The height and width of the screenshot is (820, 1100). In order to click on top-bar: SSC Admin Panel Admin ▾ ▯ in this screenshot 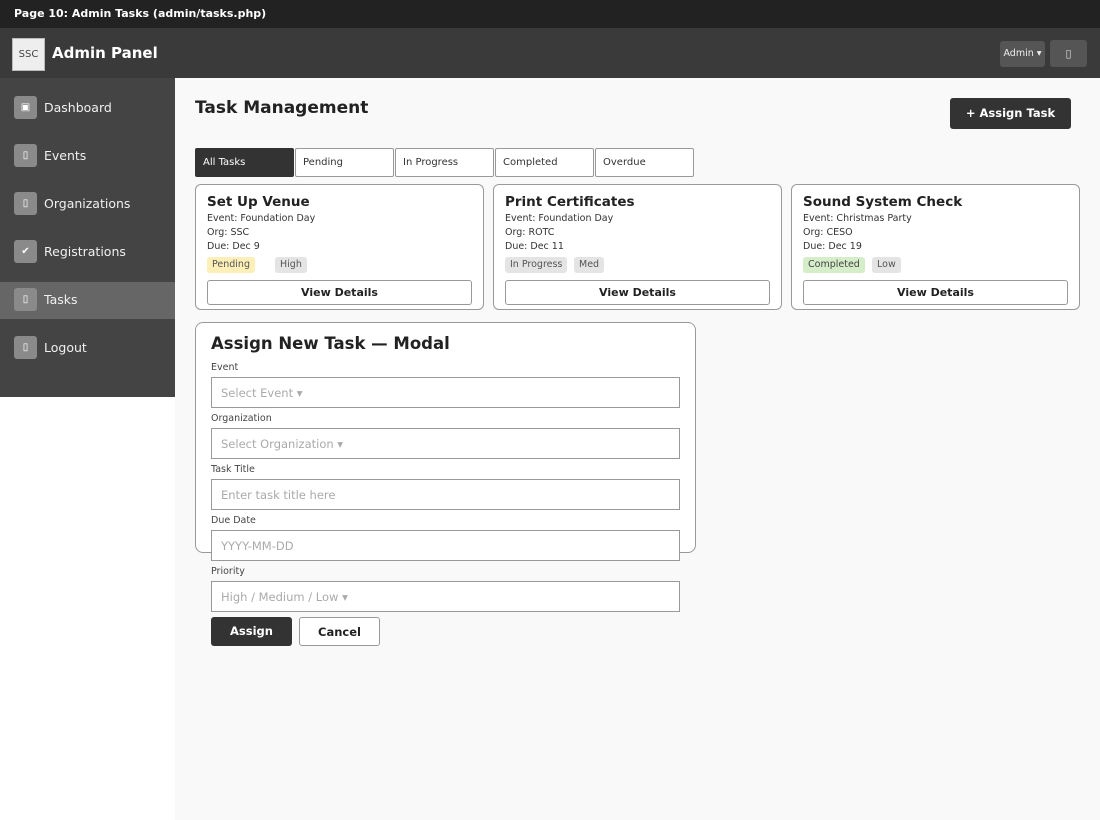, I will do `click(550, 53)`.